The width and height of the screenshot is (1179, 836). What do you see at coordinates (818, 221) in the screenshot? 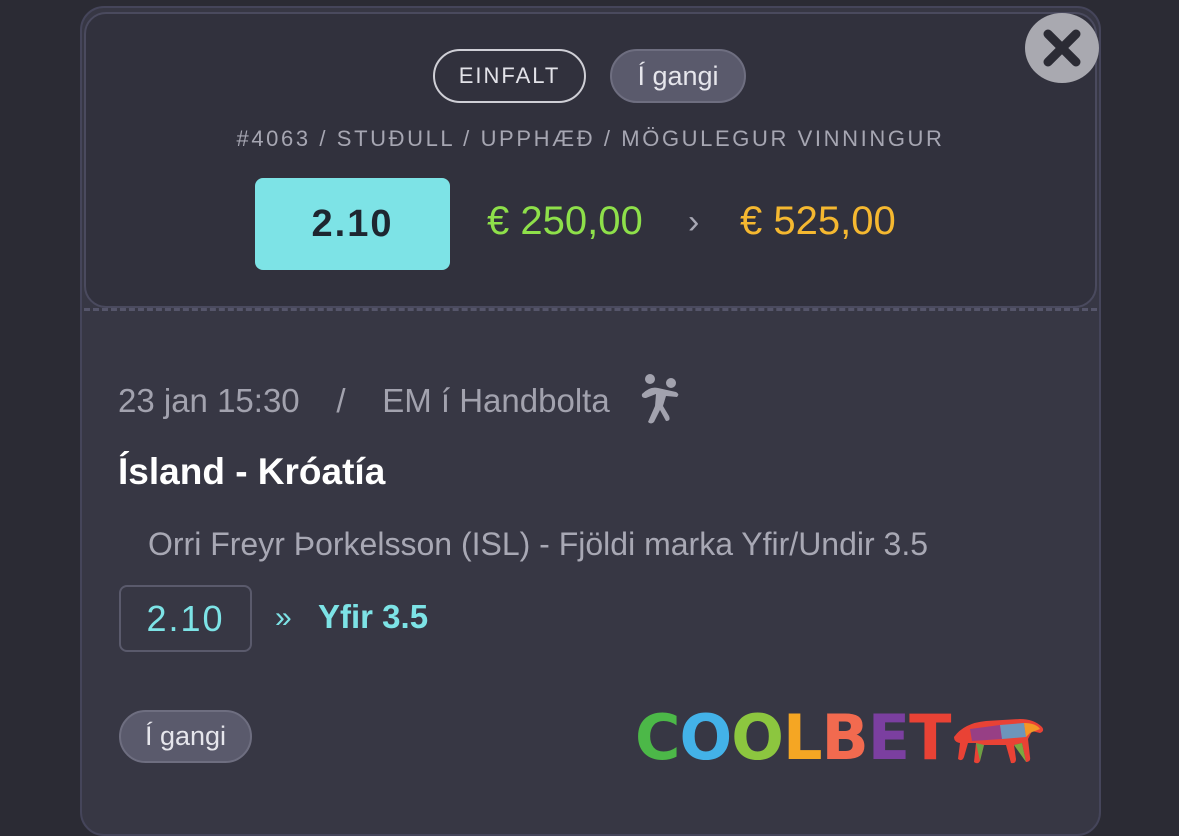
I see `potential-win-amount: € 525,00` at bounding box center [818, 221].